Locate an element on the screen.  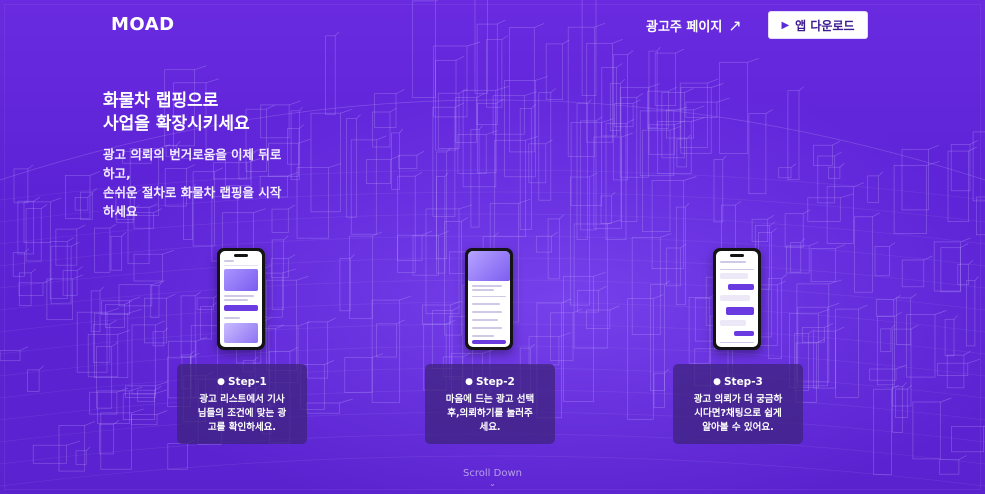
hero-sub-line2: 하고, is located at coordinates (117, 173).